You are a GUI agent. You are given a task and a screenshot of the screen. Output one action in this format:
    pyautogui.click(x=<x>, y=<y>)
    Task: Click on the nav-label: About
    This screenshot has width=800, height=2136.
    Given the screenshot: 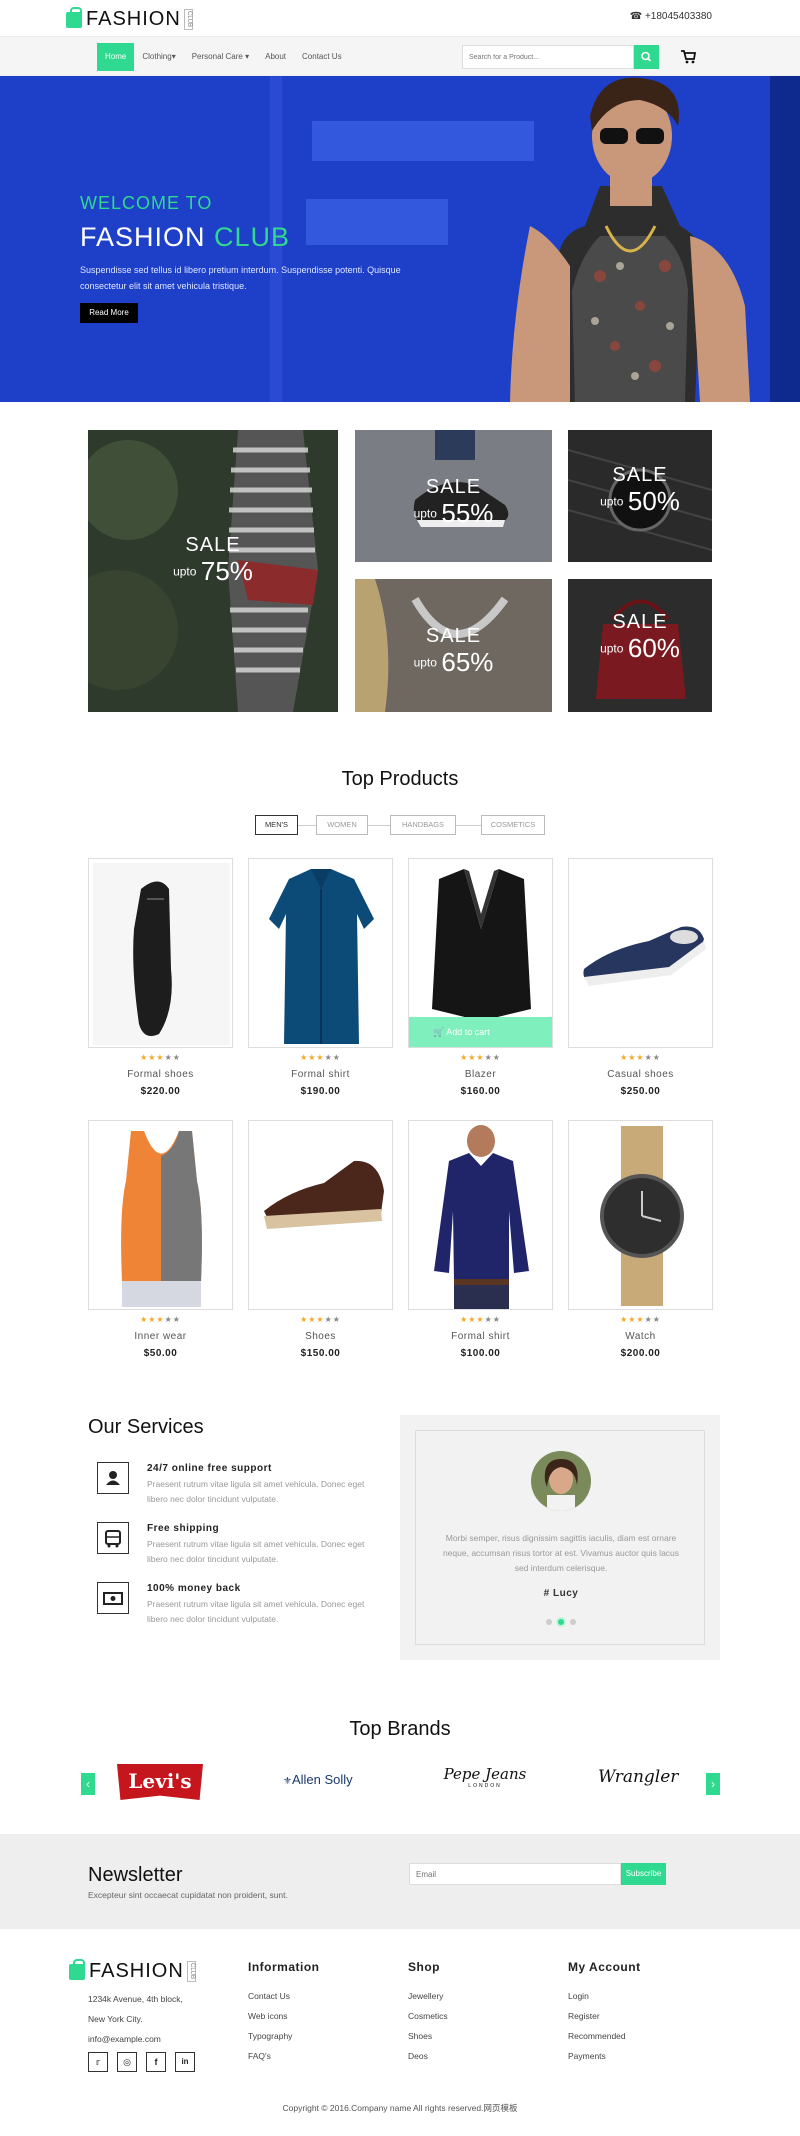 What is the action you would take?
    pyautogui.click(x=276, y=56)
    